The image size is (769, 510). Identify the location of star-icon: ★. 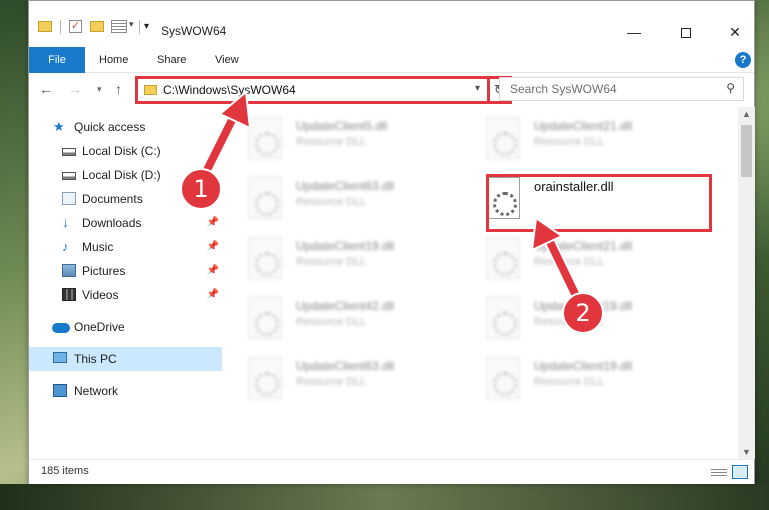
(59, 126).